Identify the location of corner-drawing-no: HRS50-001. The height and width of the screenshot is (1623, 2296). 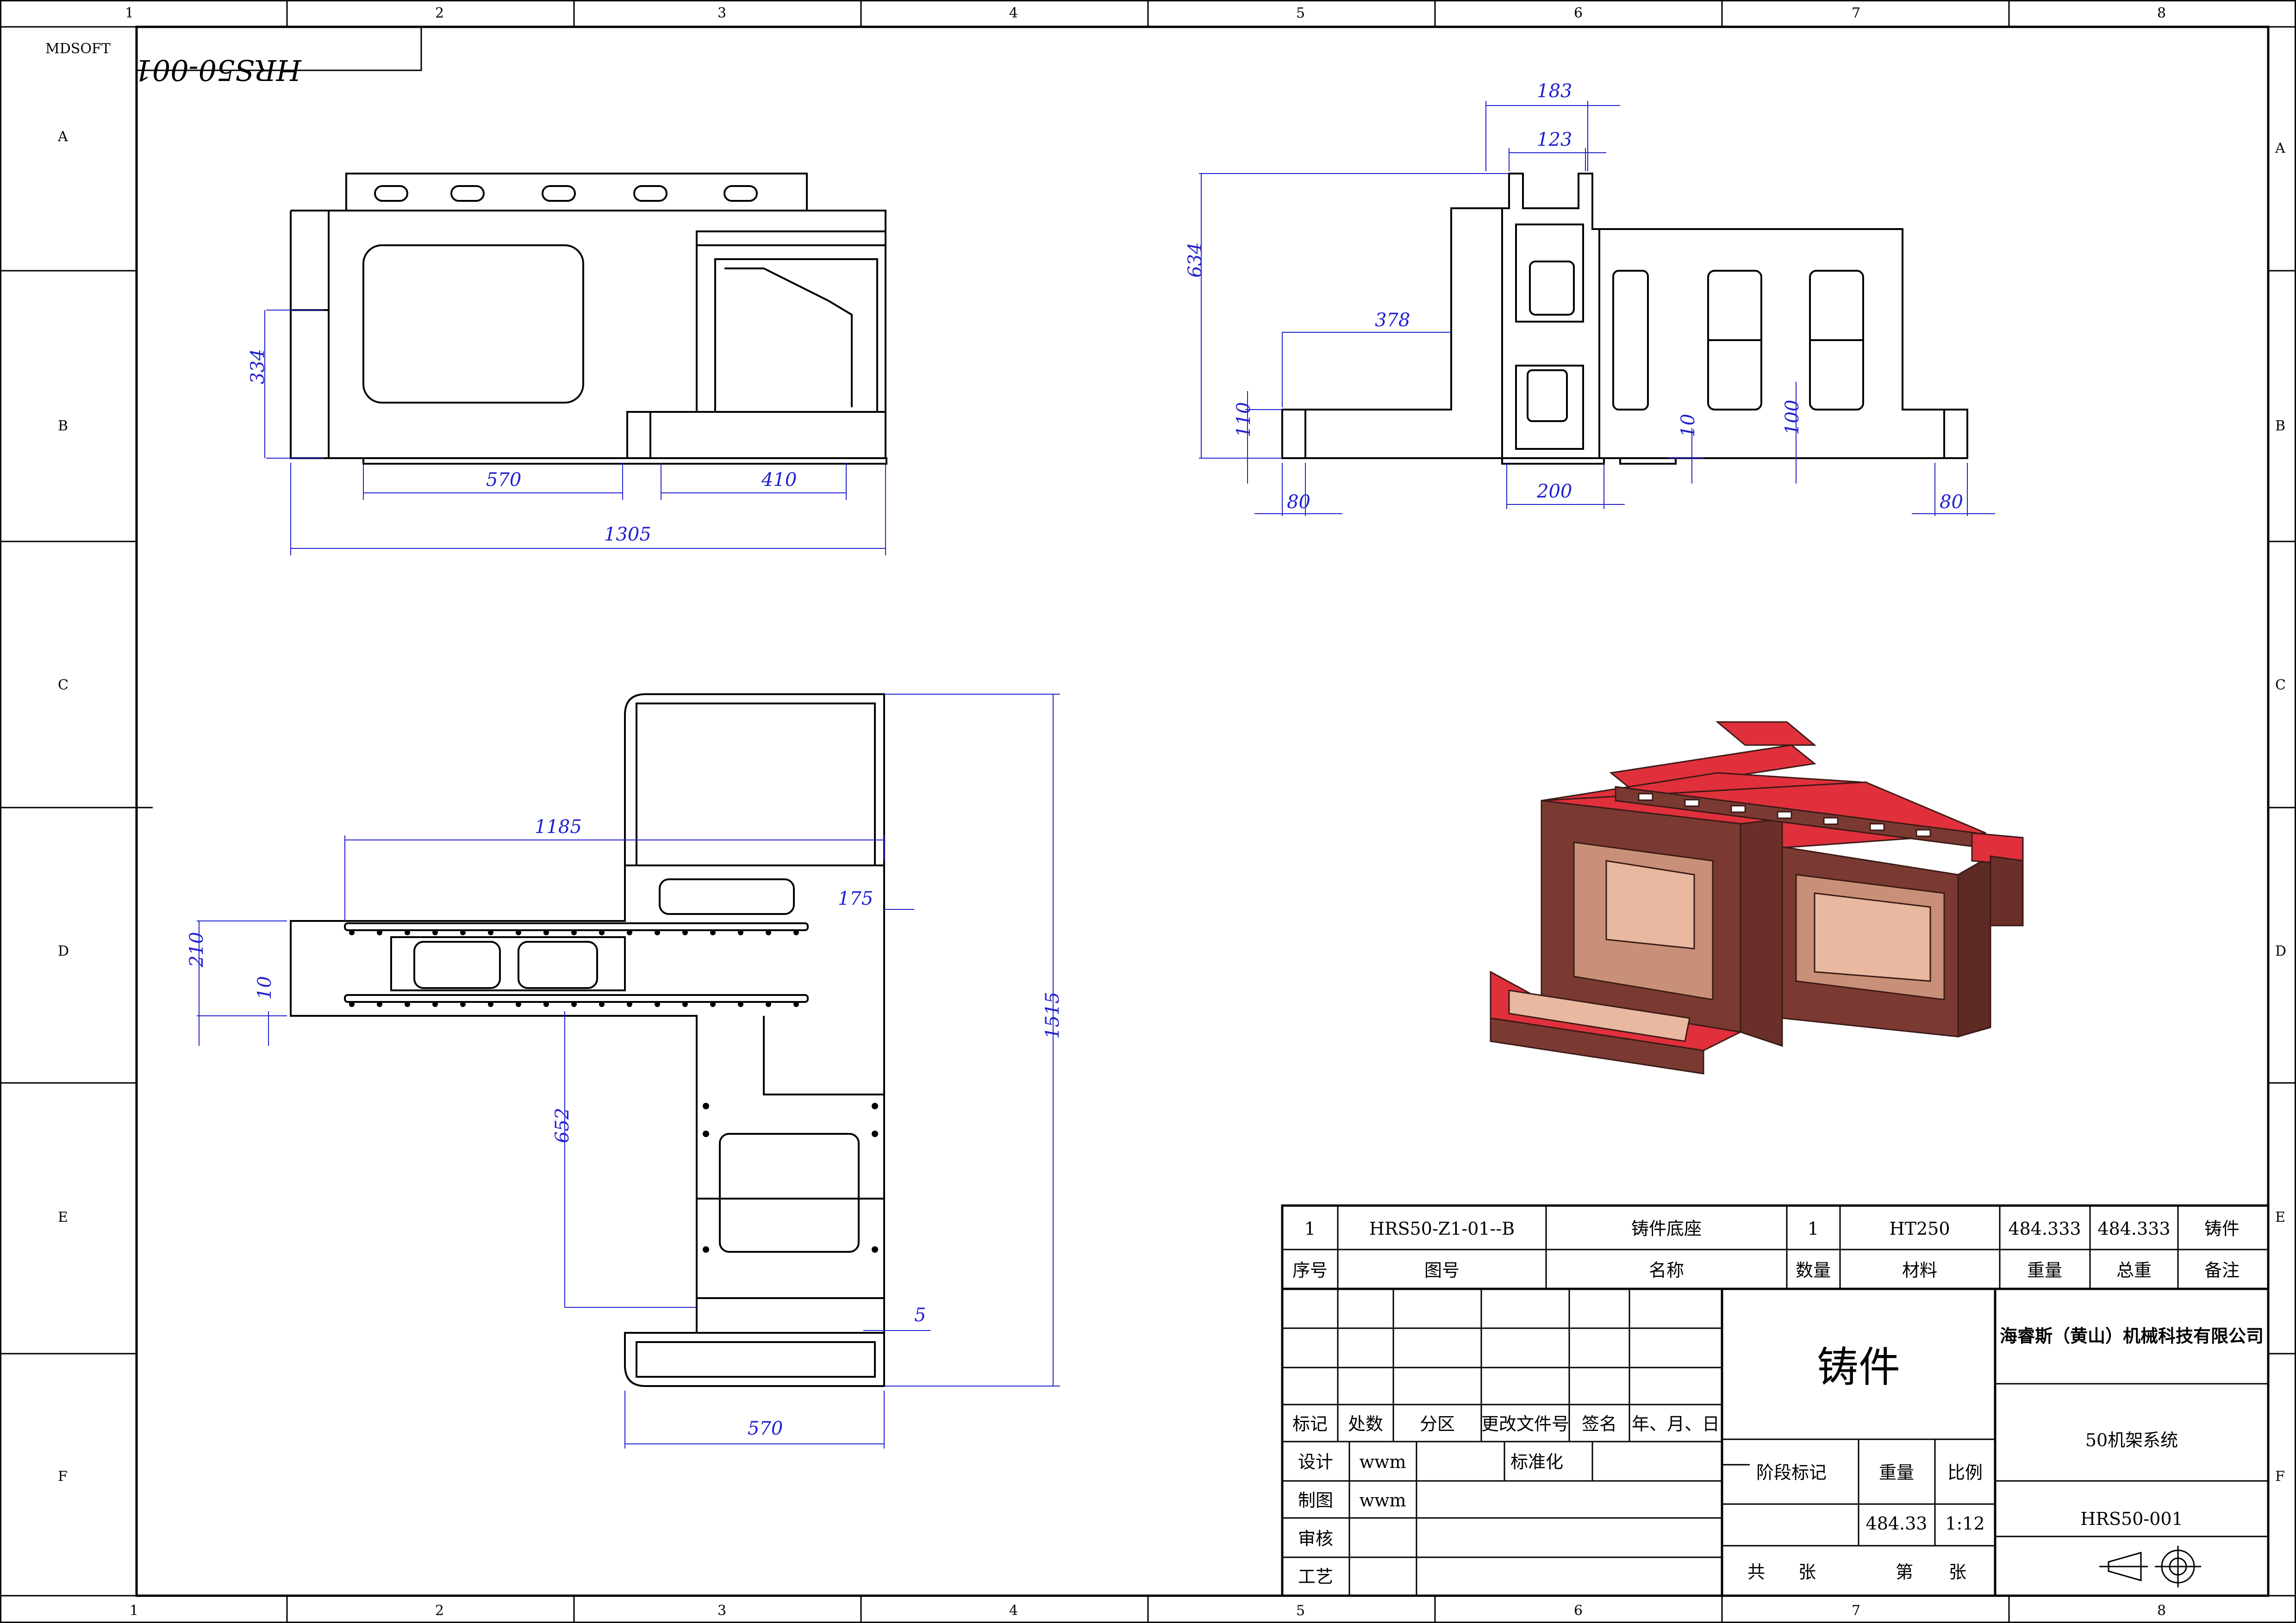
(217, 70).